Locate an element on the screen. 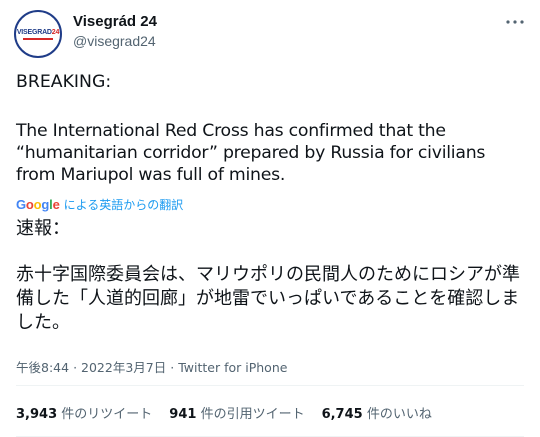 The image size is (540, 437). display-name: Visegrád 24 is located at coordinates (115, 21).